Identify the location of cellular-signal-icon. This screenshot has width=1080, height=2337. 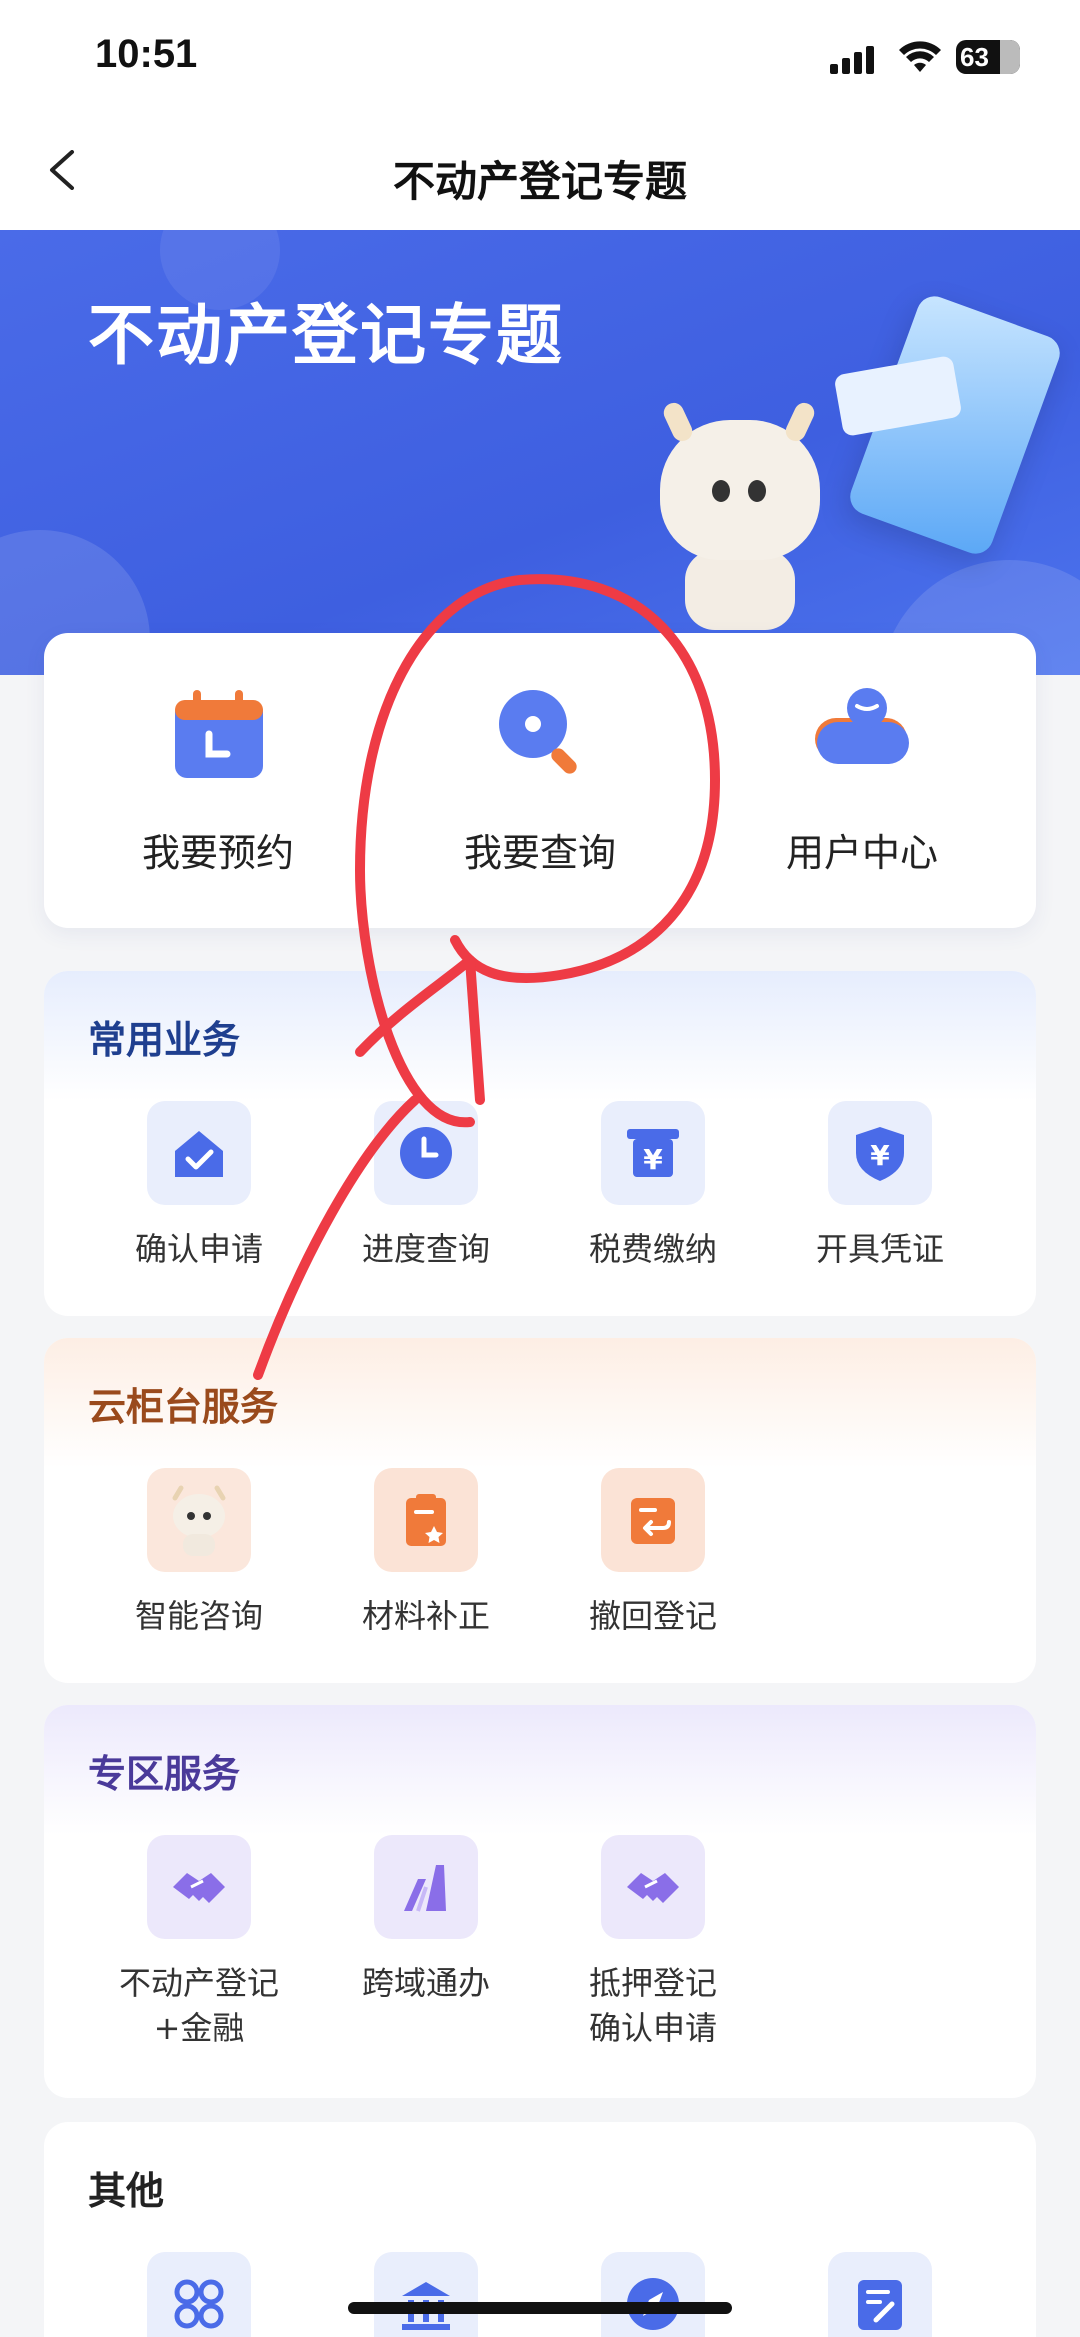
(855, 59).